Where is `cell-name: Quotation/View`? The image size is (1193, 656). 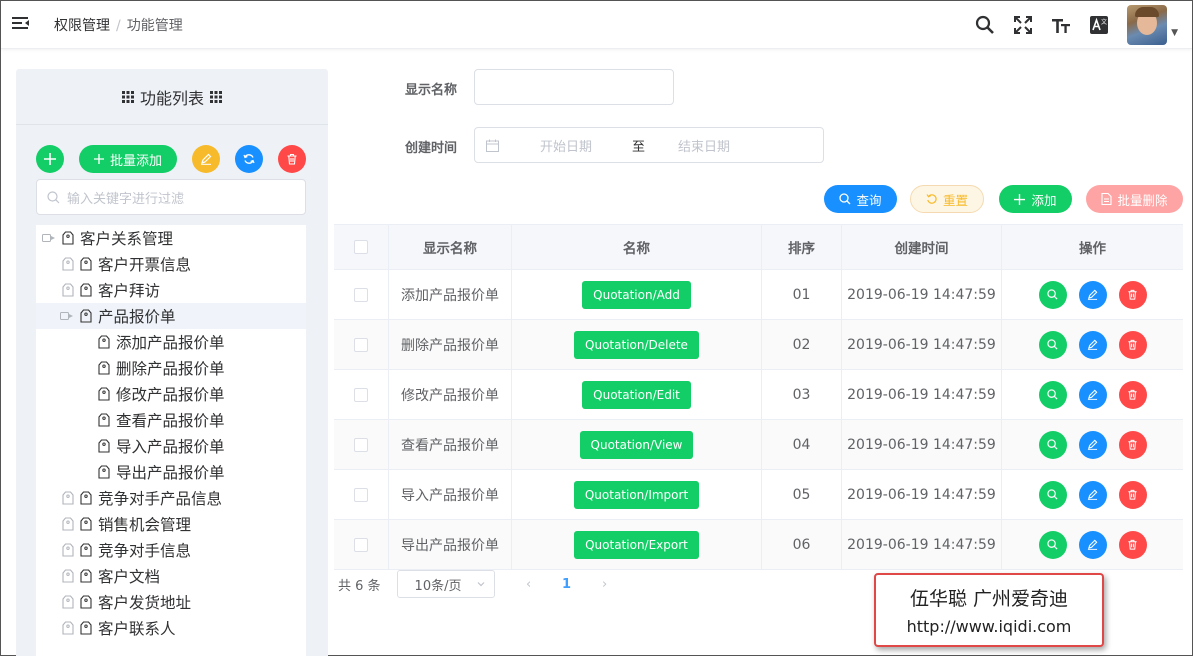 cell-name: Quotation/View is located at coordinates (637, 444).